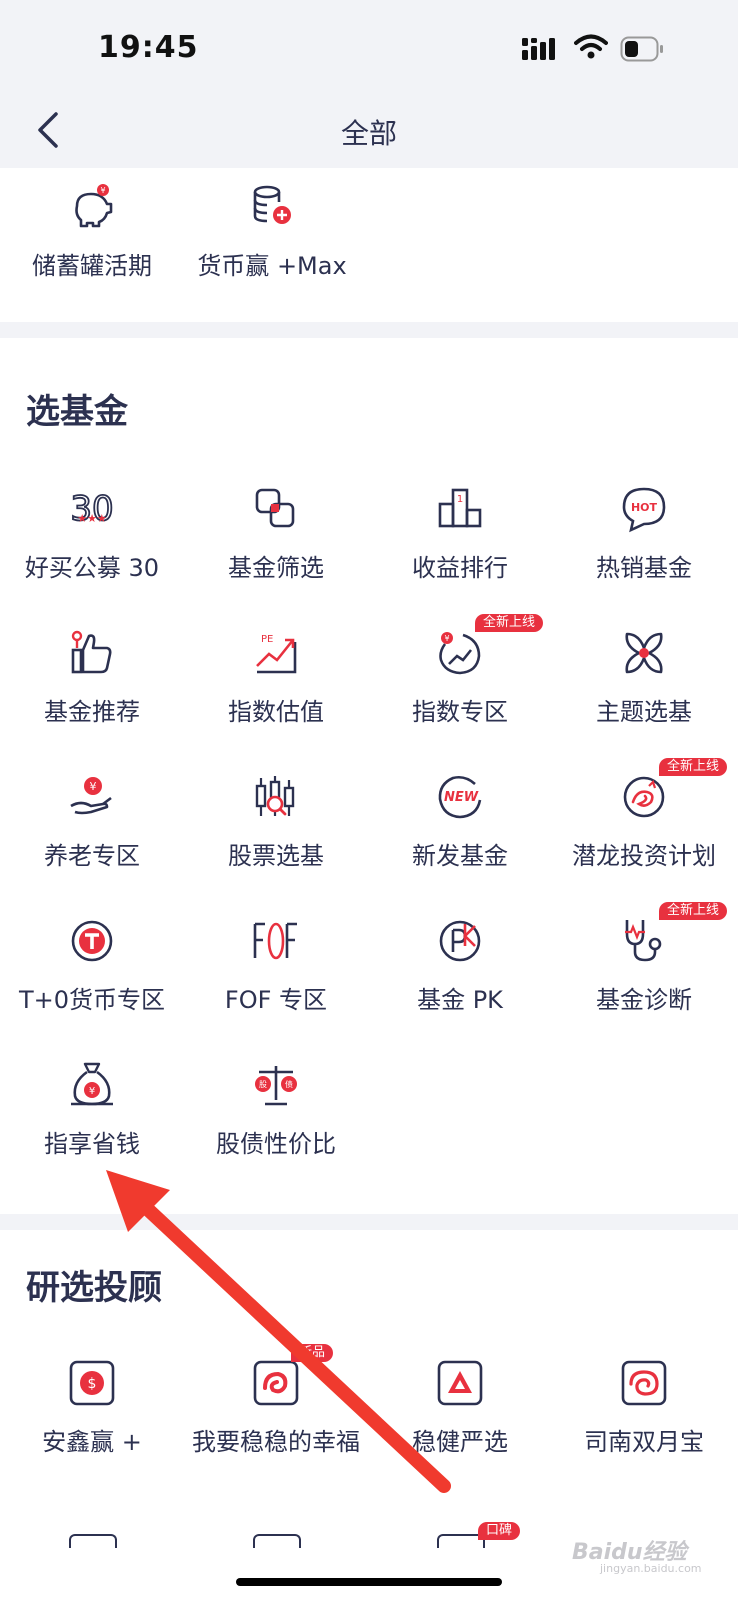 The height and width of the screenshot is (1600, 738). I want to click on wifi-icon, so click(591, 46).